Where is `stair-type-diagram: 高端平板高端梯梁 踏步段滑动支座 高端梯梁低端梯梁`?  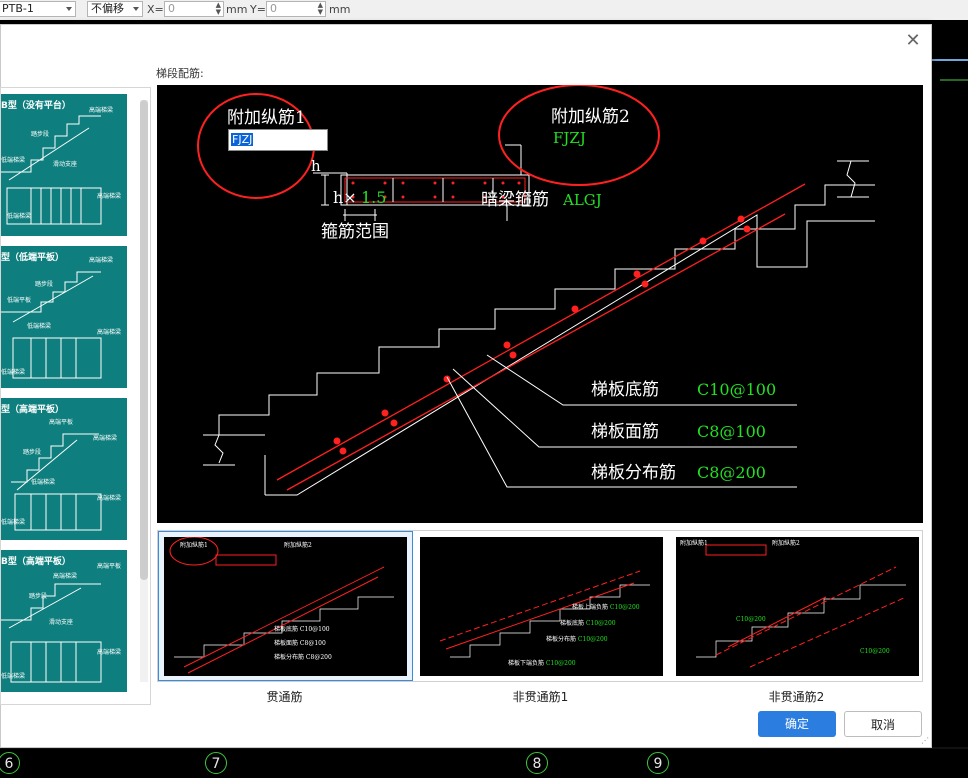
stair-type-diagram: 高端平板高端梯梁 踏步段滑动支座 高端梯梁低端梯梁 is located at coordinates (61, 622).